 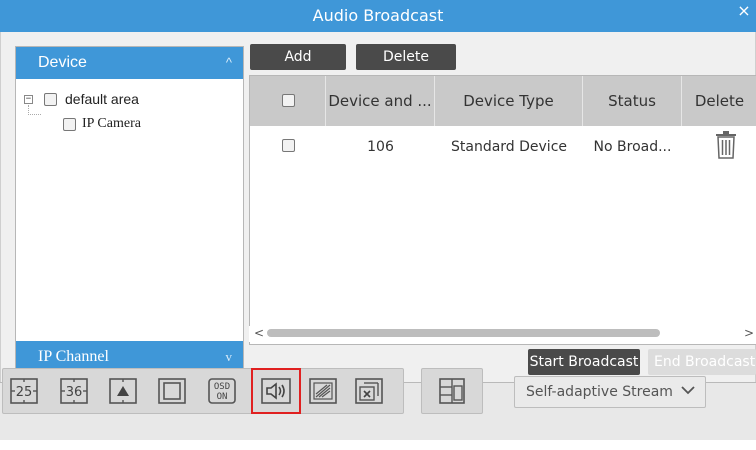 I want to click on bottom-margin, so click(x=378, y=445).